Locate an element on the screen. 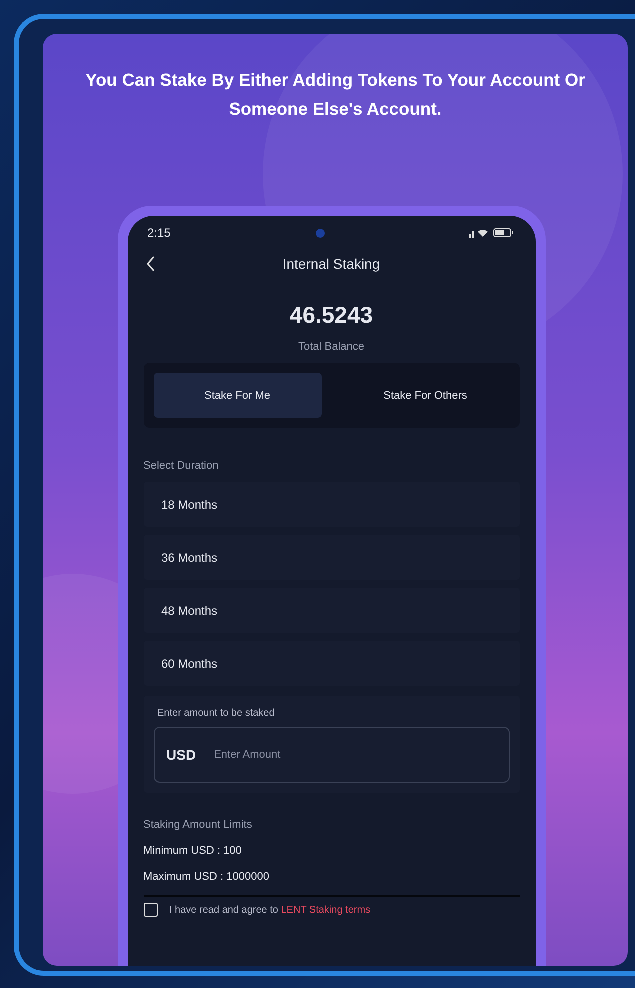 Image resolution: width=635 pixels, height=988 pixels. status-time: 2:15 is located at coordinates (159, 233).